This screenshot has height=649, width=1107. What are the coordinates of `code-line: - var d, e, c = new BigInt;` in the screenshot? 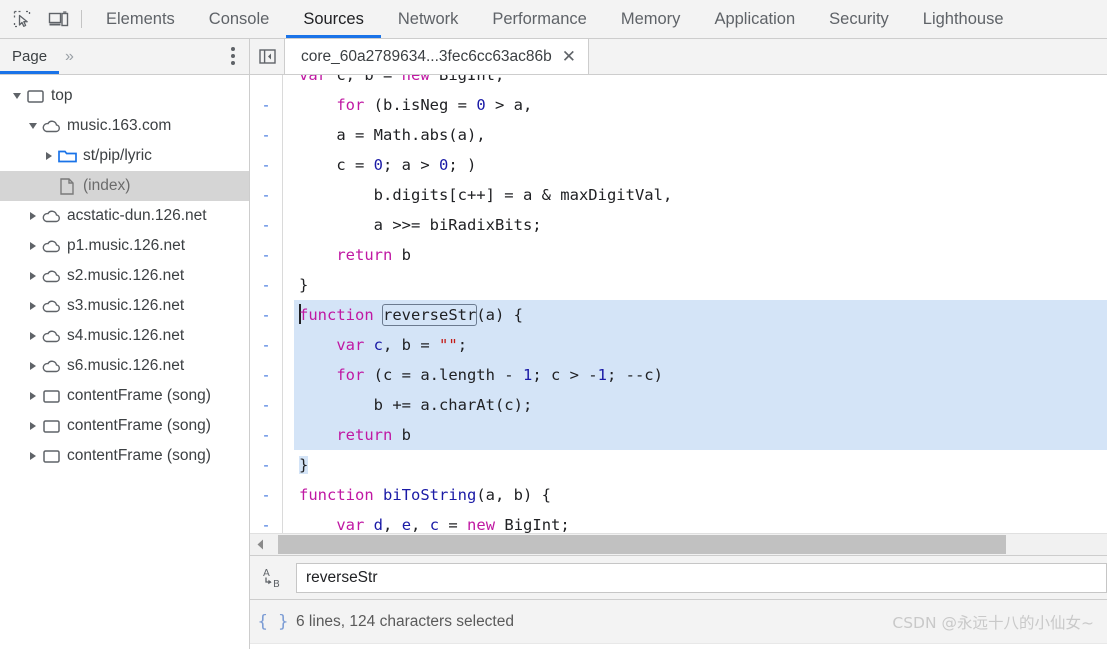 It's located at (678, 521).